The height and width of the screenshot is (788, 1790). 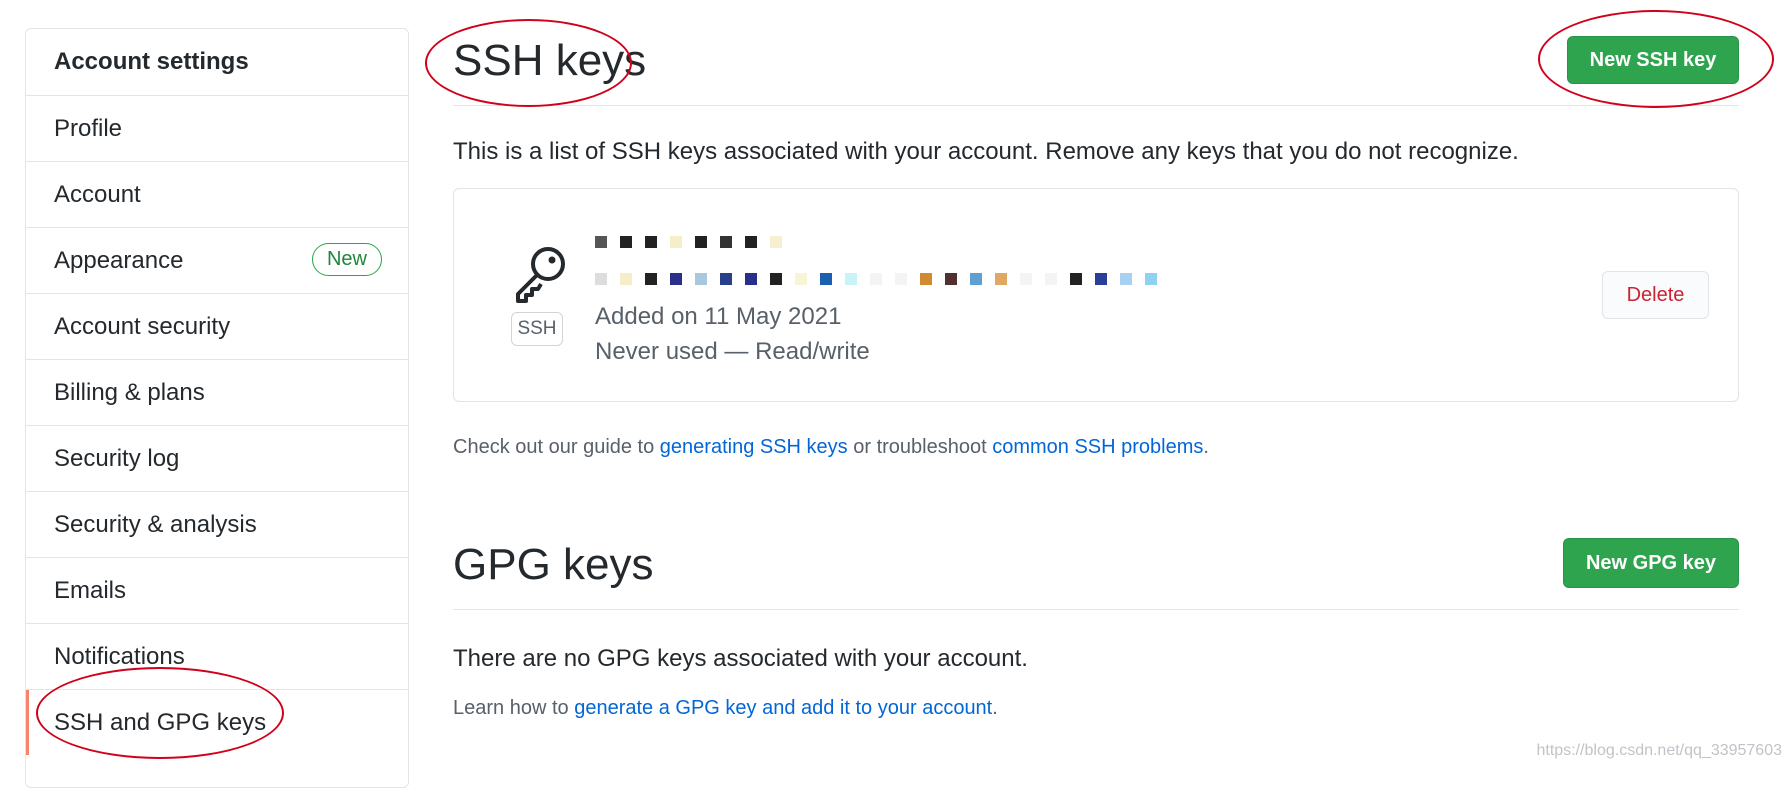 I want to click on ssh-type-label: SSH, so click(x=537, y=329).